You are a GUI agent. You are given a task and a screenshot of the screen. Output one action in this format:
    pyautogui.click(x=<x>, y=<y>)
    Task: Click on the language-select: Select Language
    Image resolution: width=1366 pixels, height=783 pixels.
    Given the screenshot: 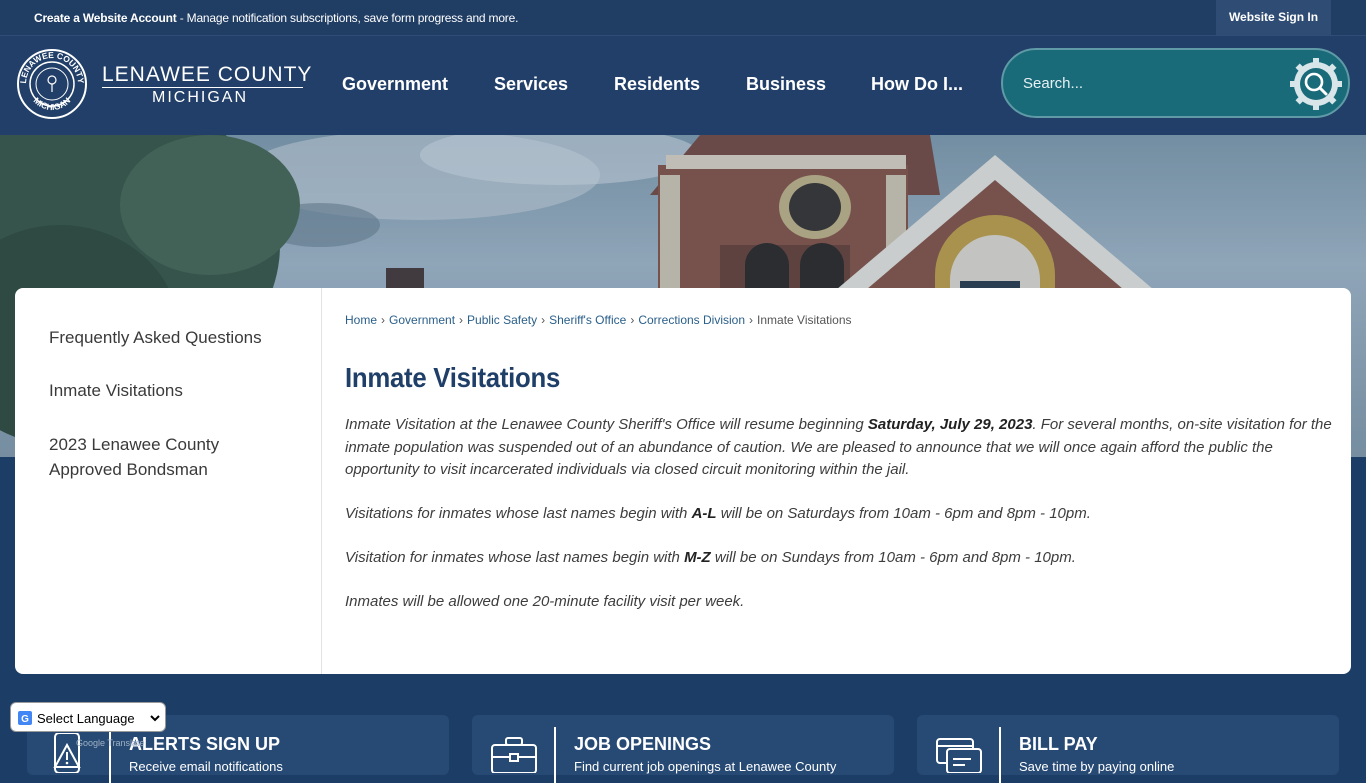 What is the action you would take?
    pyautogui.click(x=89, y=718)
    